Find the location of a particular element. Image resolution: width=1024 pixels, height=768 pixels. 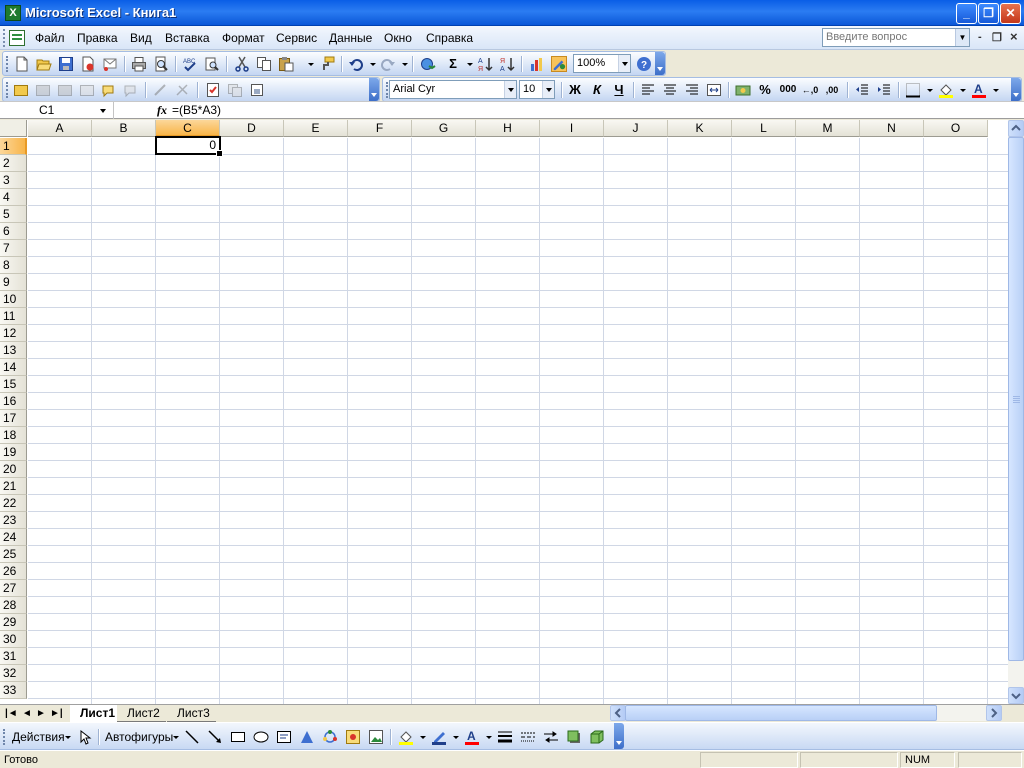

help-dropdown-button: ▼ is located at coordinates (962, 37).